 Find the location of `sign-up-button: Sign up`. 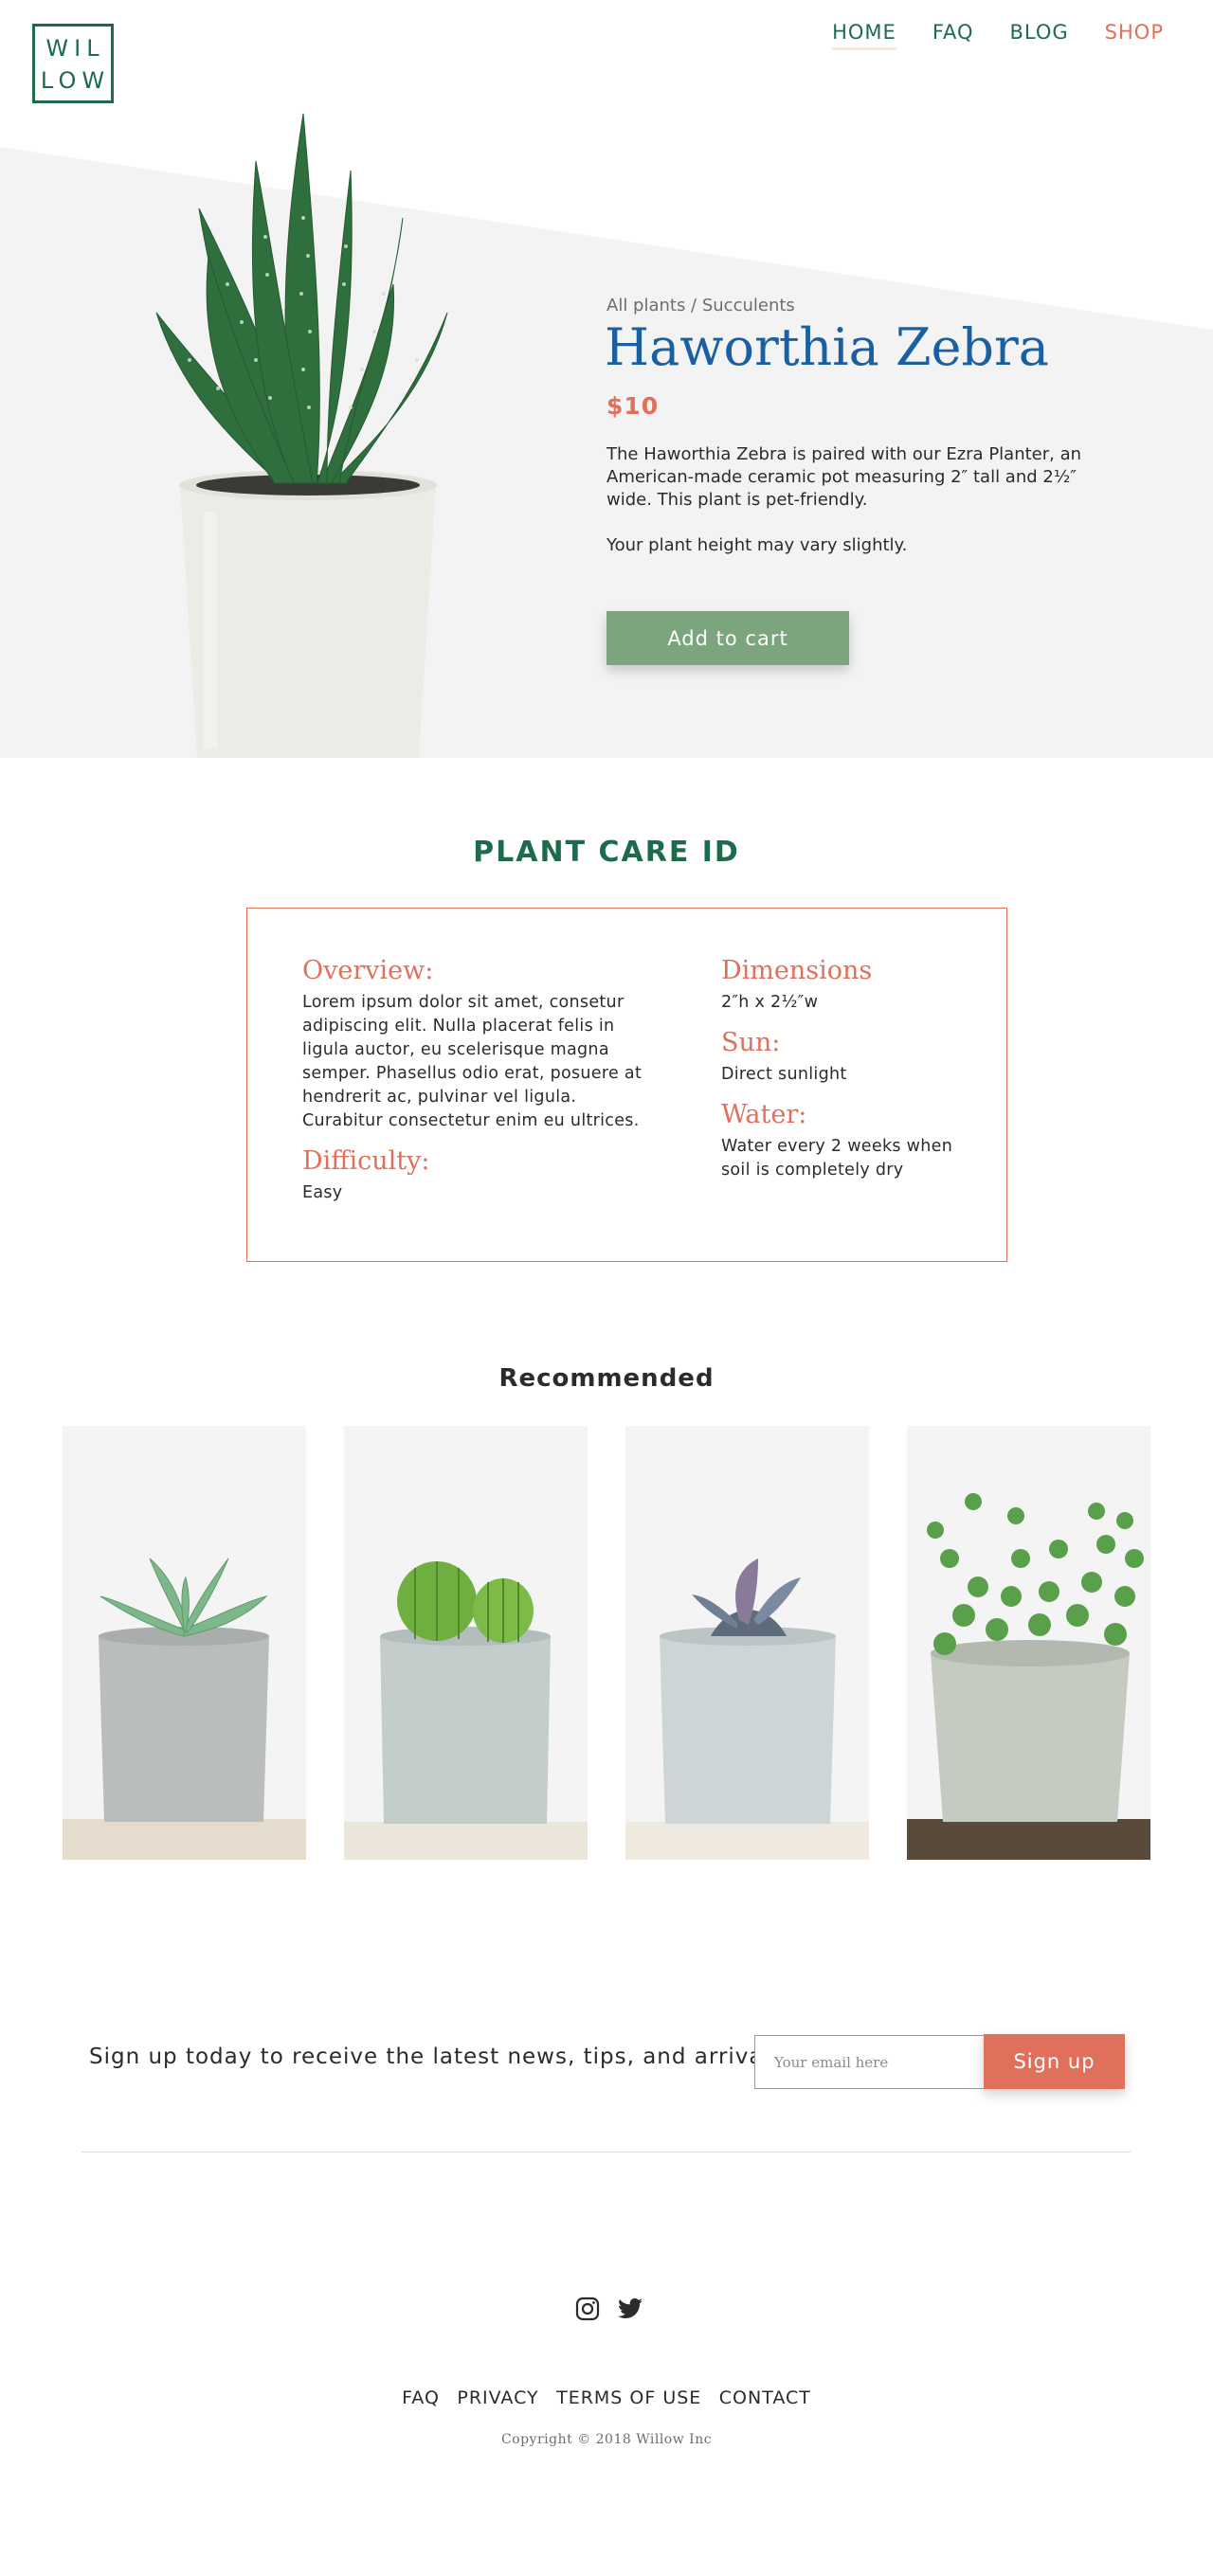

sign-up-button: Sign up is located at coordinates (1054, 2061).